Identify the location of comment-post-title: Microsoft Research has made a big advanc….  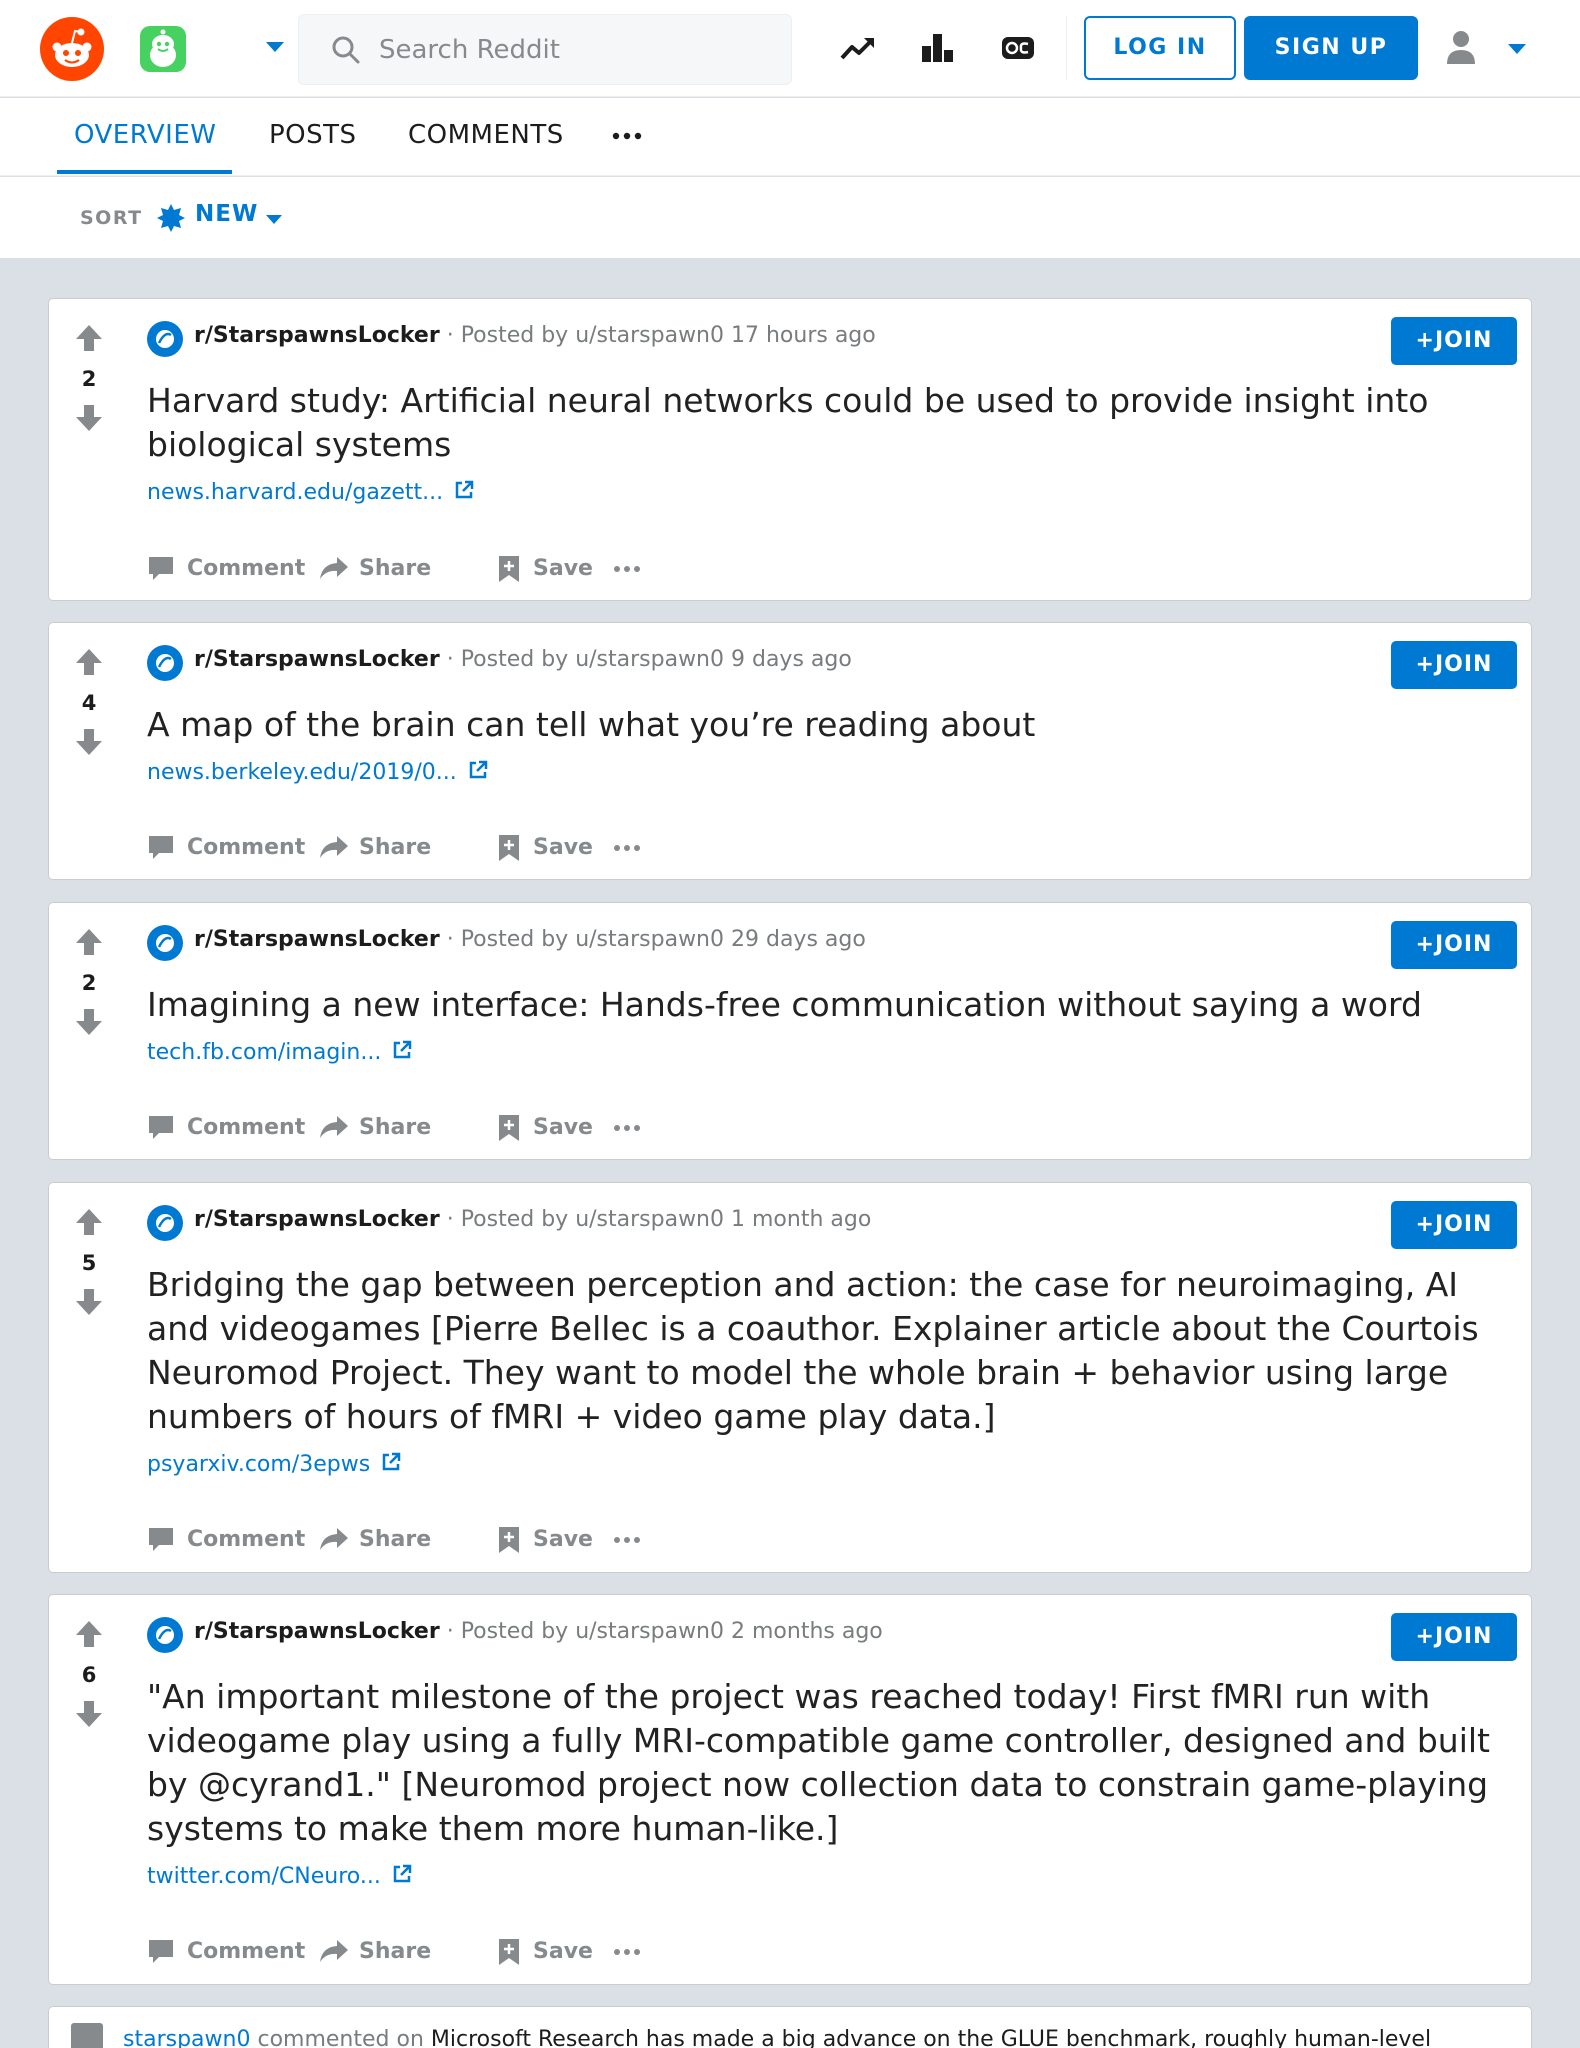
(931, 2037).